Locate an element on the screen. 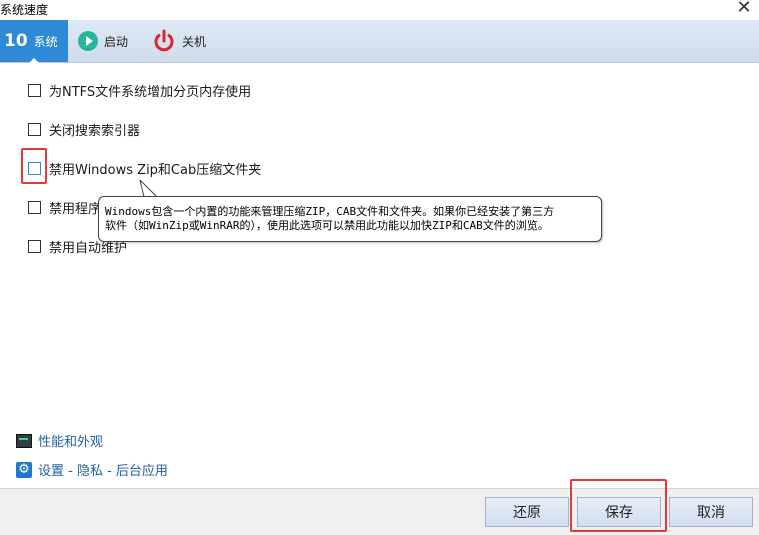 The width and height of the screenshot is (759, 535). link-label: 性能和外观 is located at coordinates (71, 442).